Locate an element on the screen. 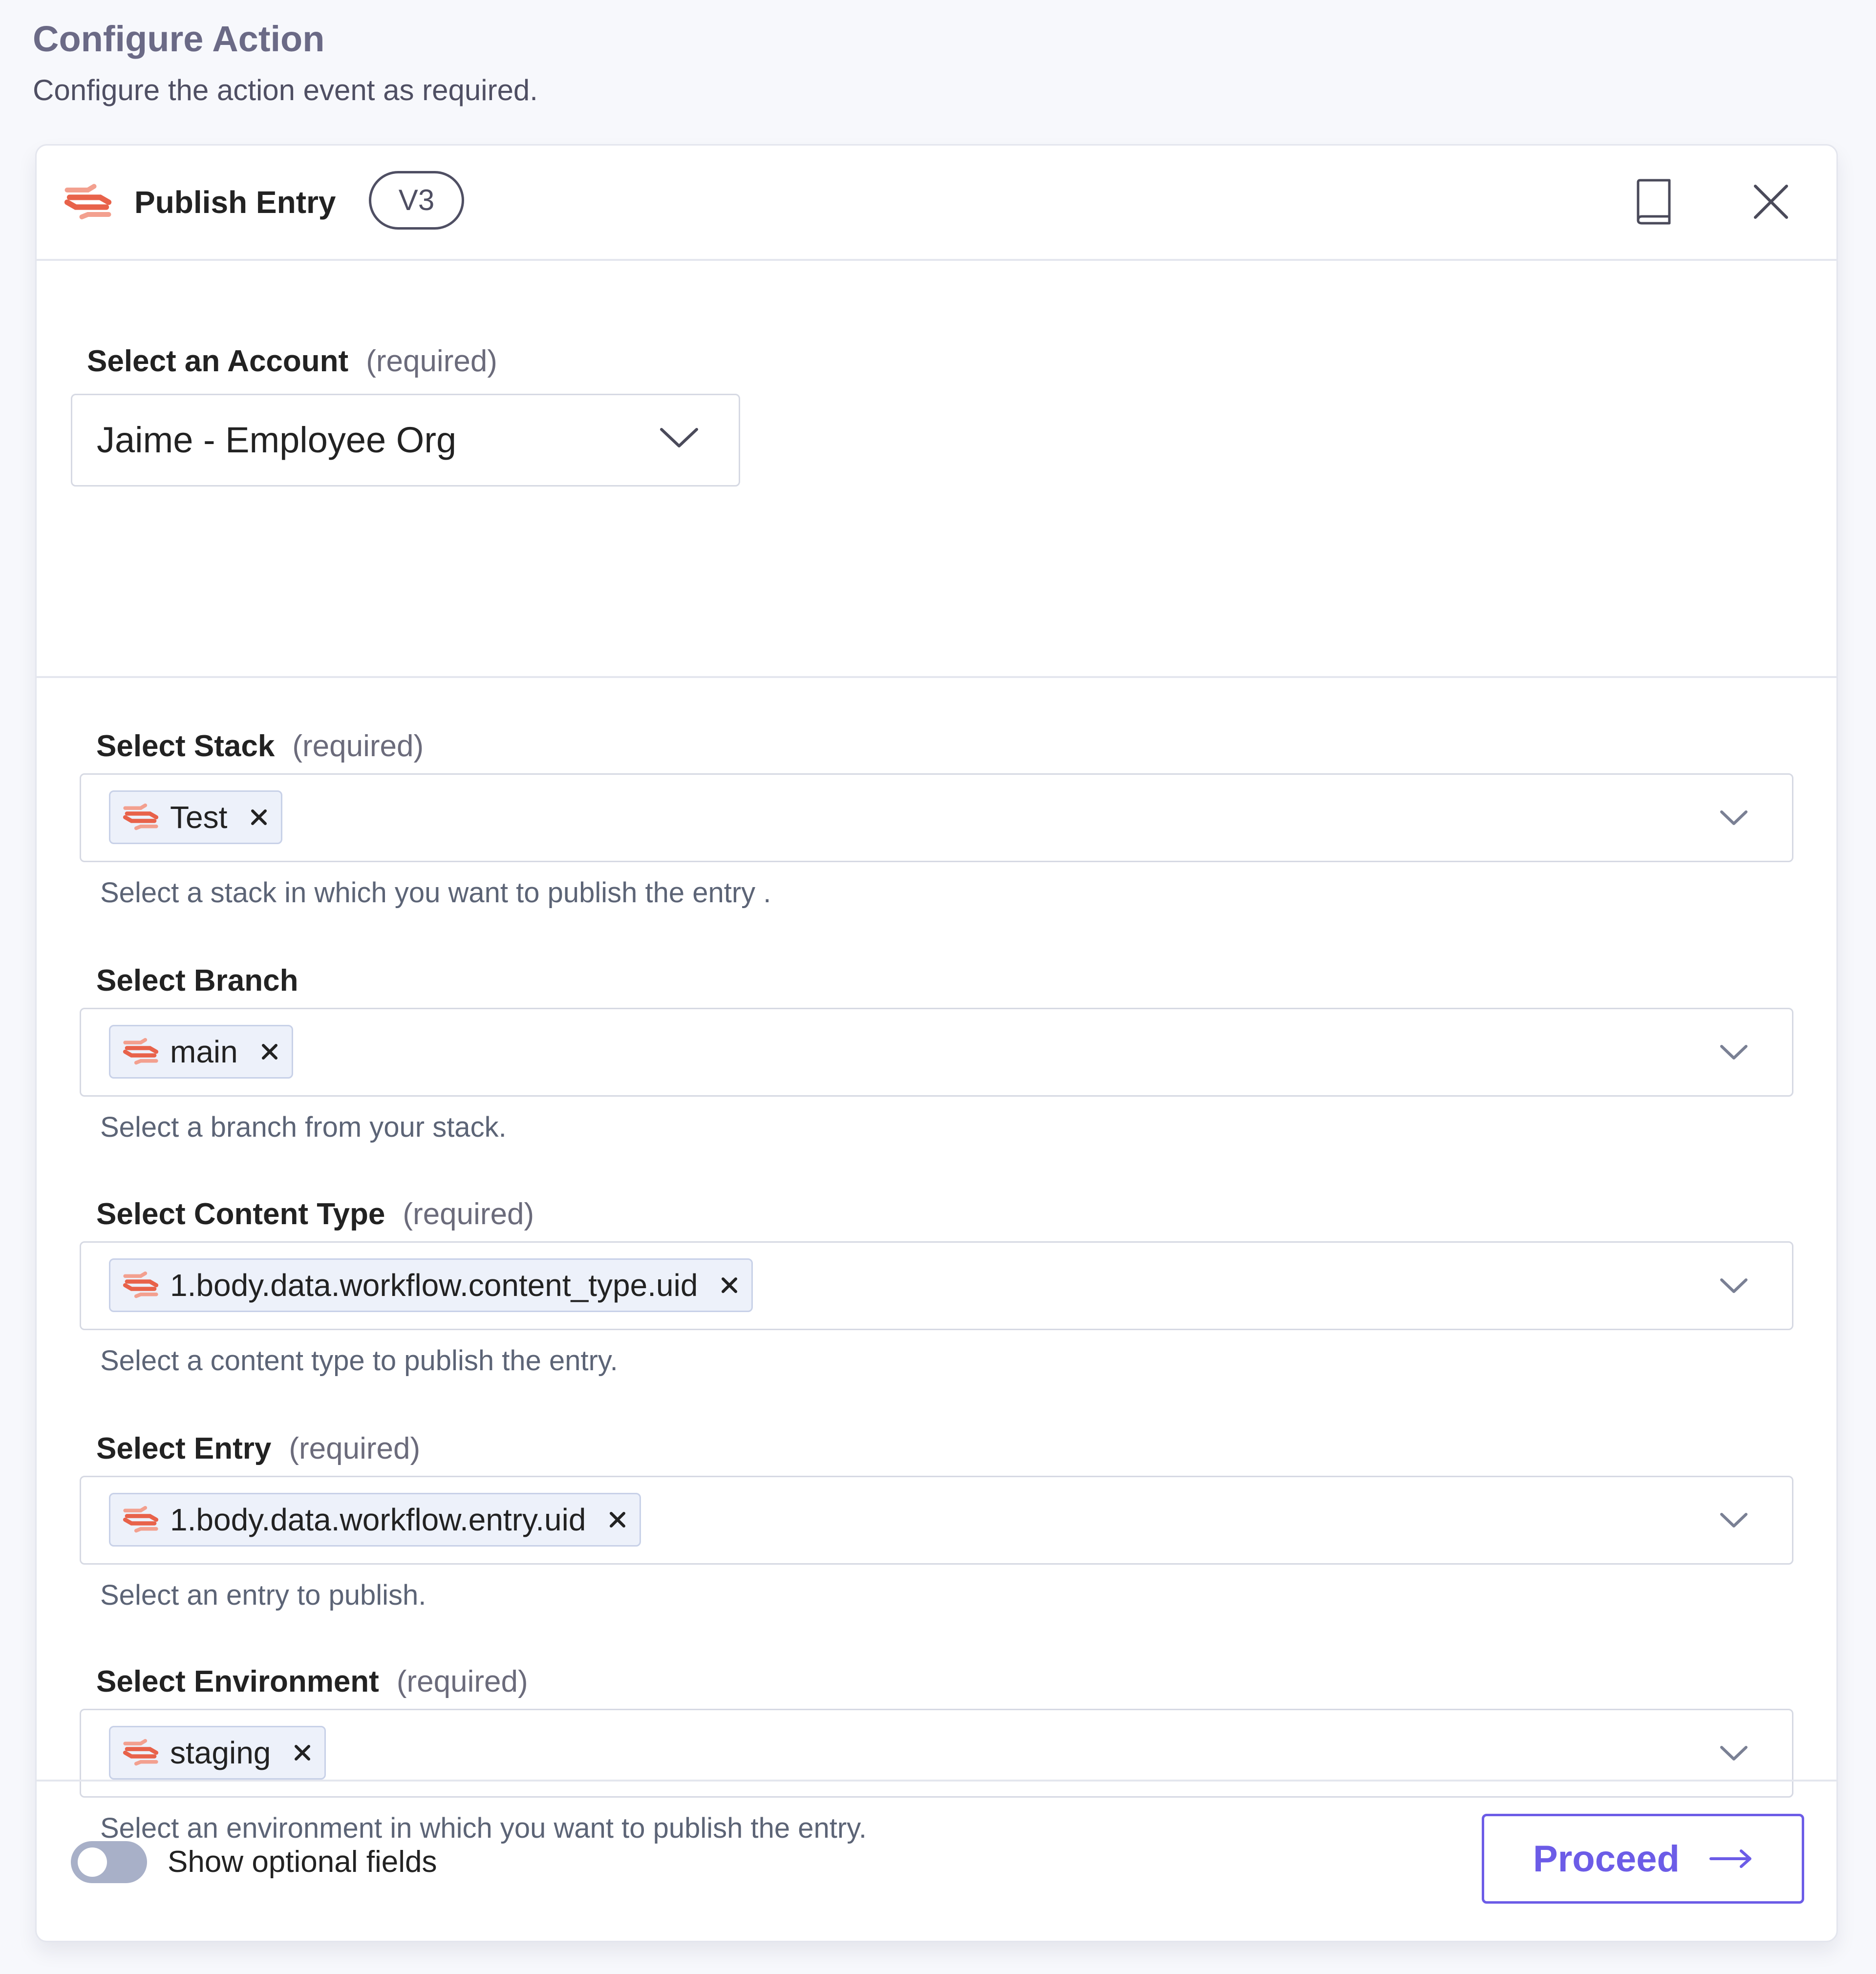  content-type-select: 1.body.data.workflow.content_type.uid is located at coordinates (936, 1285).